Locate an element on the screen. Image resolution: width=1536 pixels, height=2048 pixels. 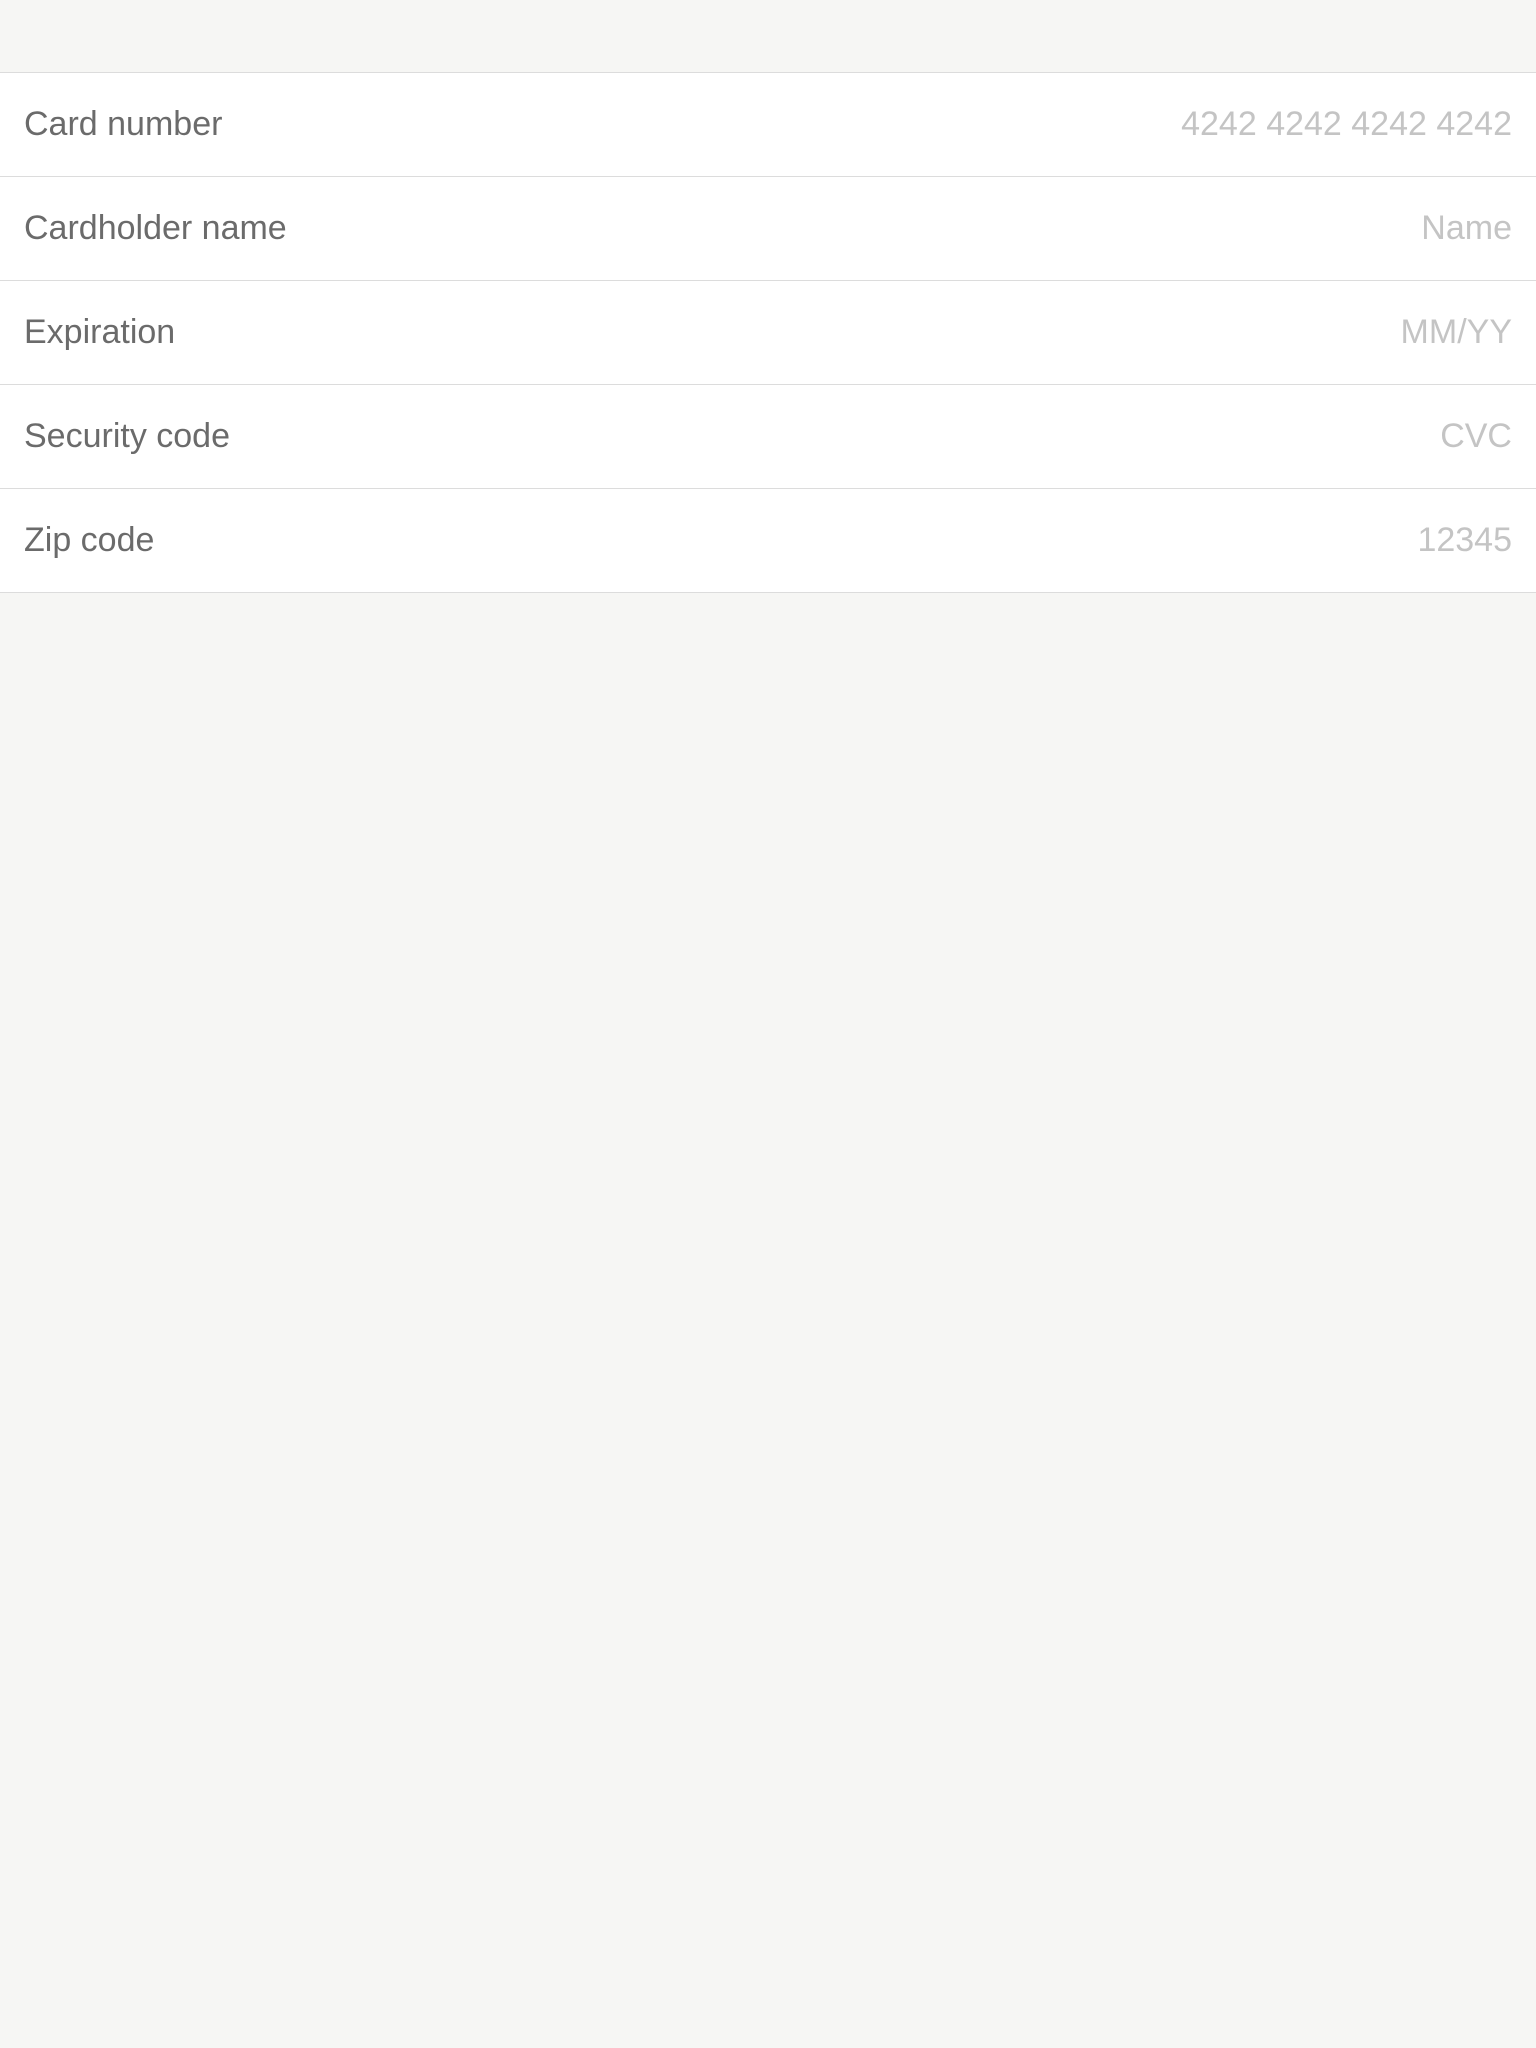
card-number-row: Card number is located at coordinates (768, 125).